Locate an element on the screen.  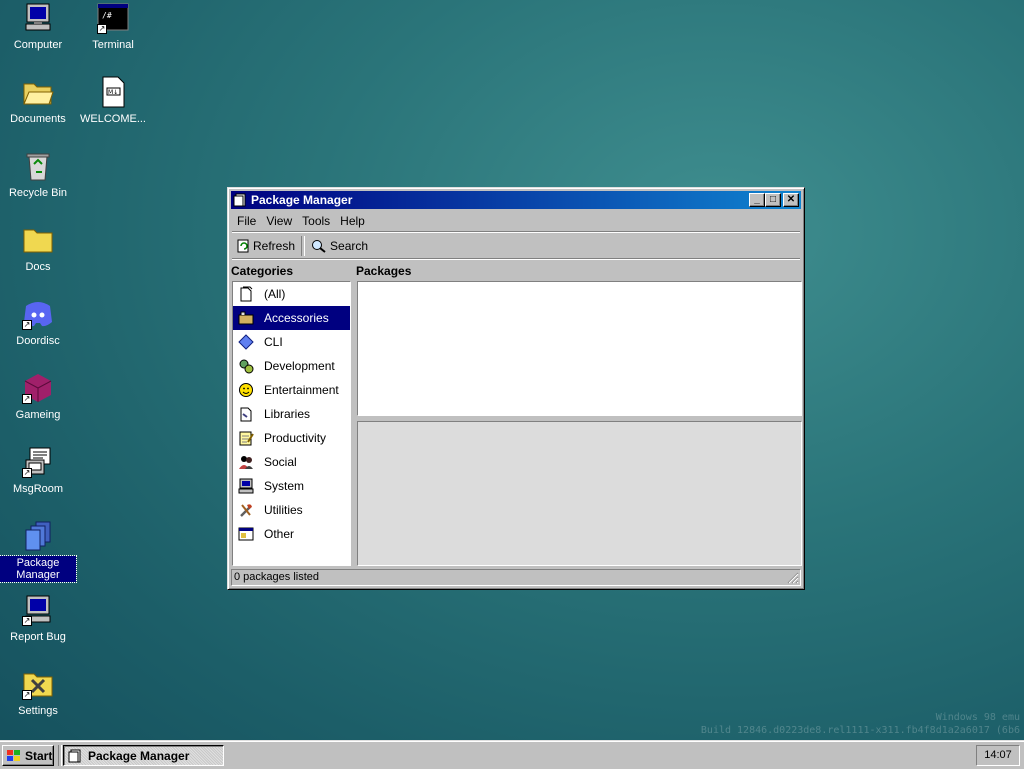
status-bar: 0 packages listed is located at coordinates (516, 577).